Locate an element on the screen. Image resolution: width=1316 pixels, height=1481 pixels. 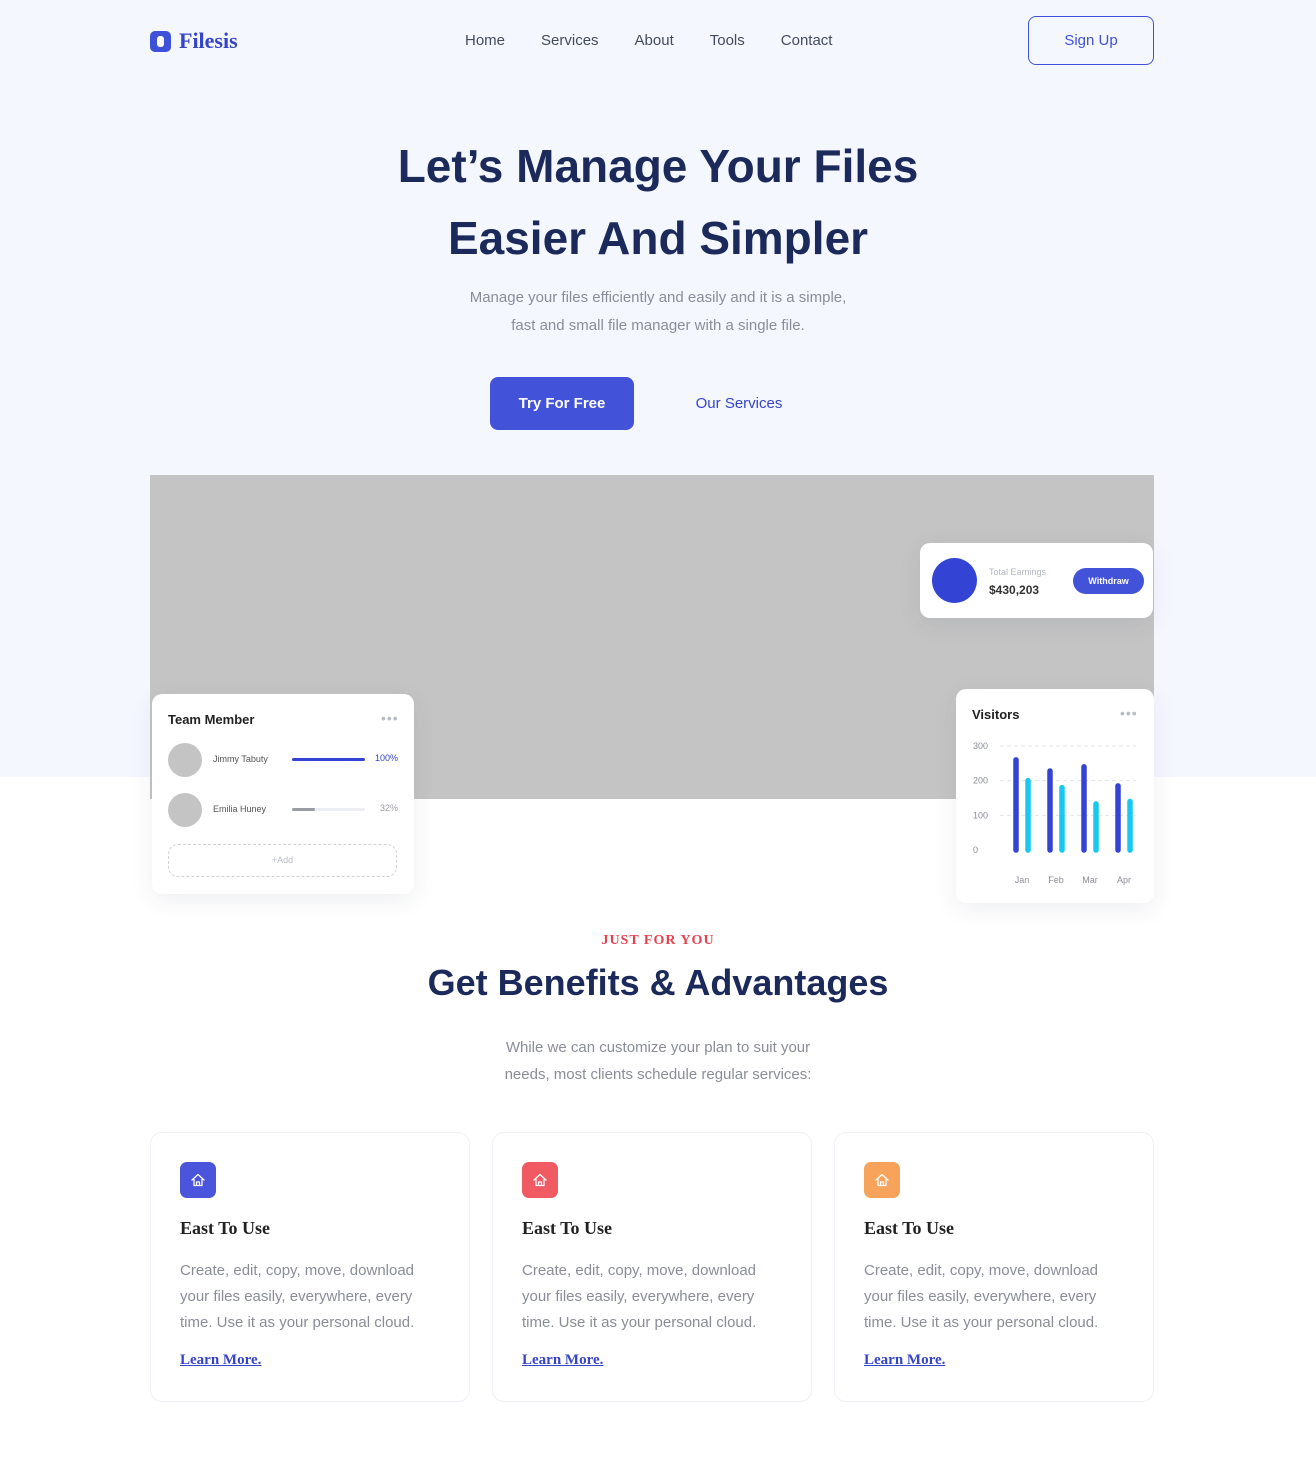
section-title: Get Benefits & Advantages is located at coordinates (658, 982).